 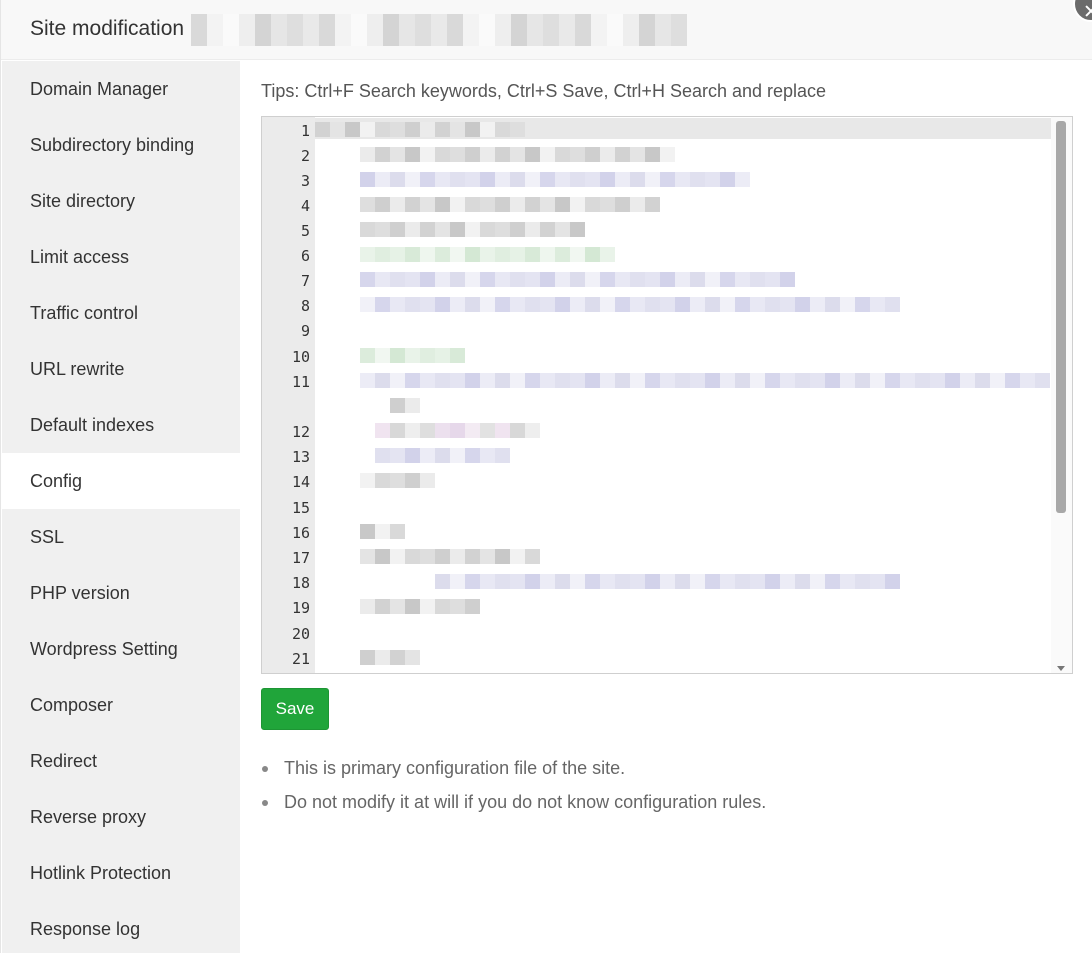 I want to click on sidebar-item-php-version: PHP version, so click(x=121, y=593).